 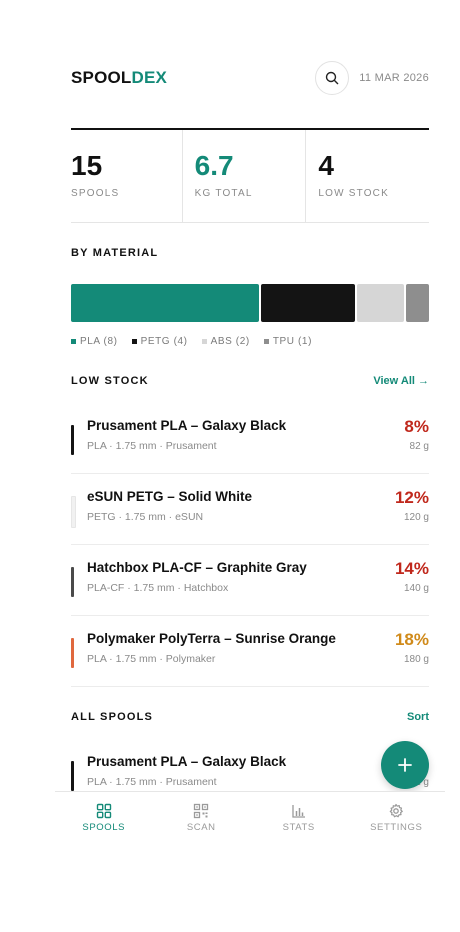 I want to click on remaining-percent: 8%, so click(x=416, y=426).